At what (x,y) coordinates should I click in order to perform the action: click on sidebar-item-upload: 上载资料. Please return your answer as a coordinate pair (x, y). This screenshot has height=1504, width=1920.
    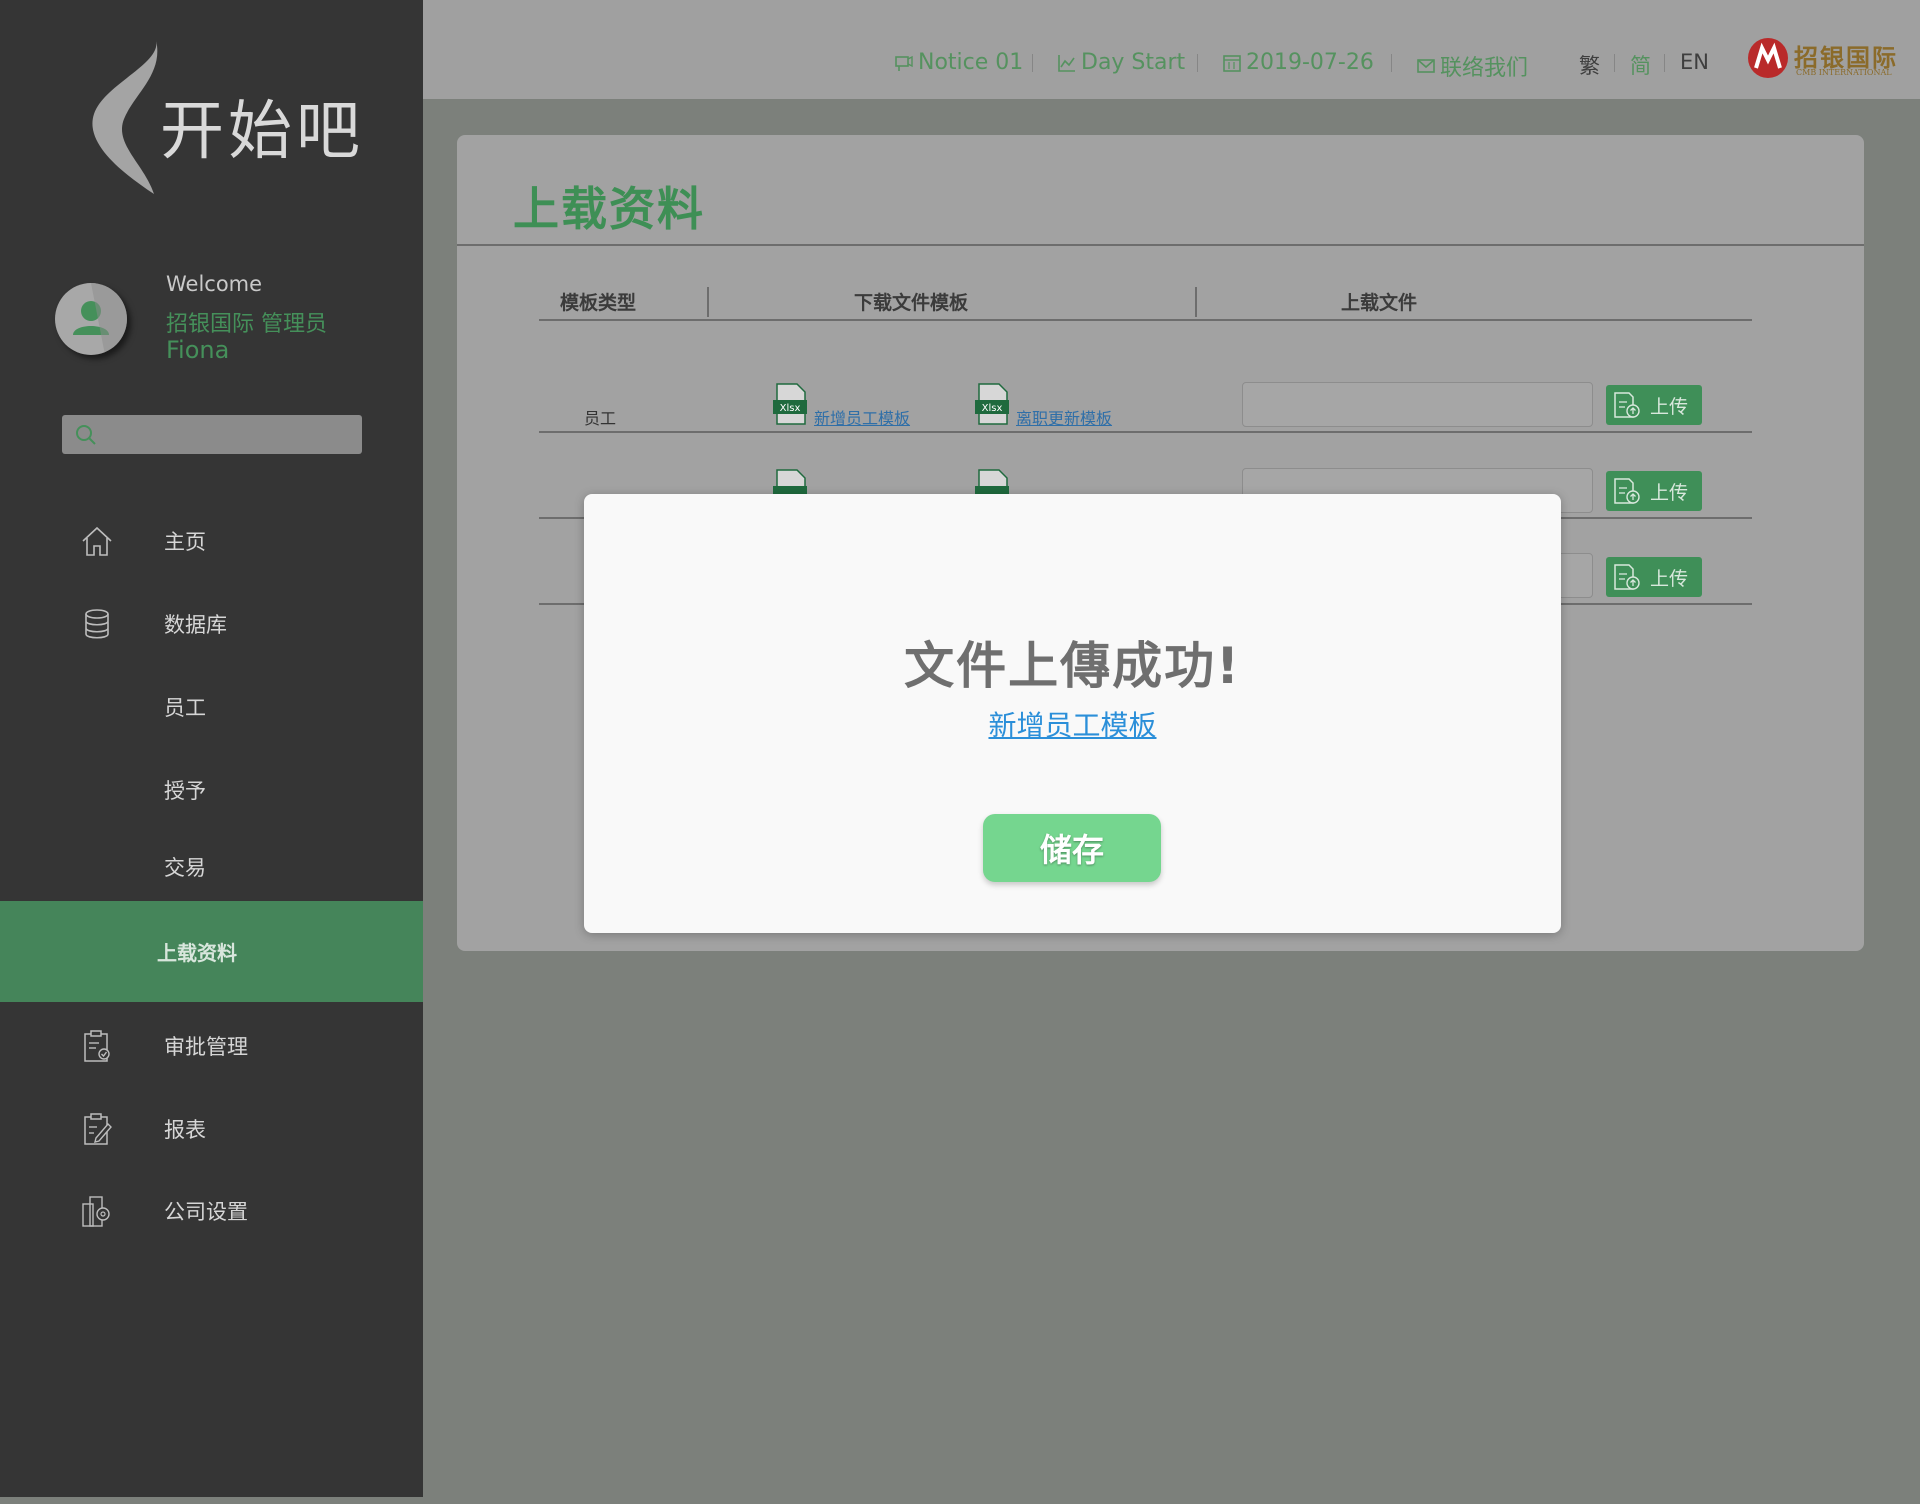
    Looking at the image, I should click on (211, 951).